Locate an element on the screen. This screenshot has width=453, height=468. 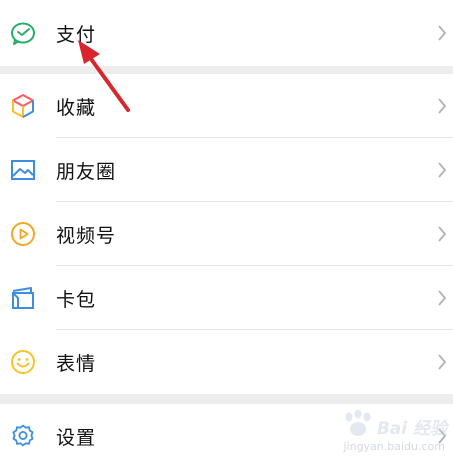
menu-item-moments: 朋友圈 is located at coordinates (226, 170).